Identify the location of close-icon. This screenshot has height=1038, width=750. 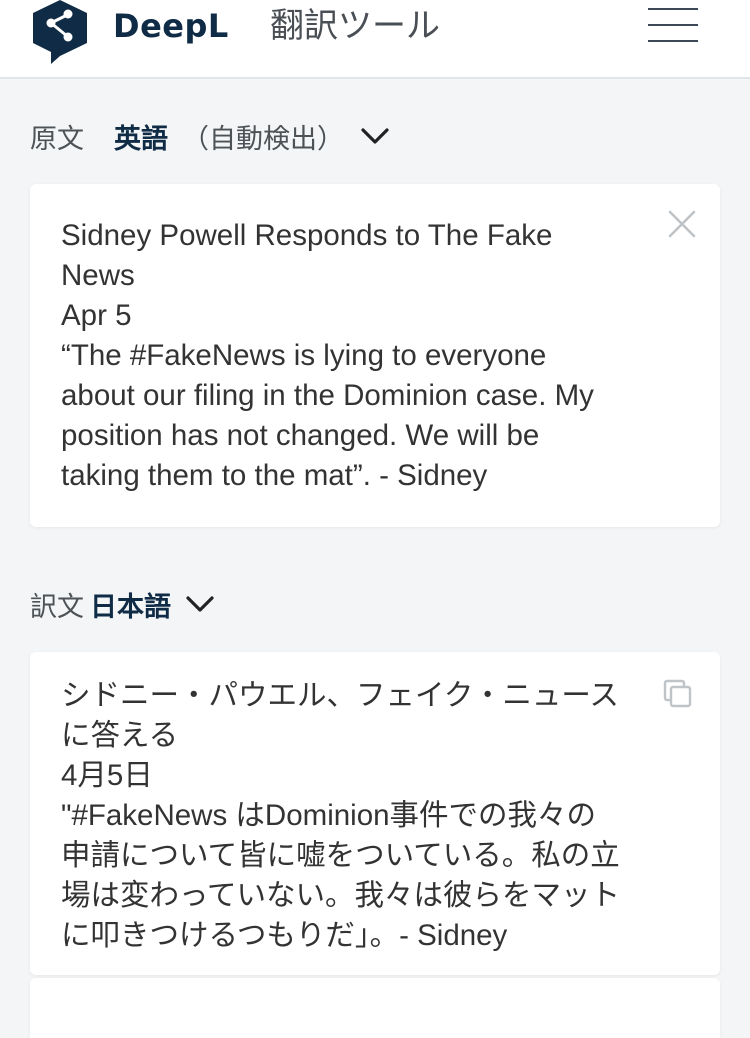
(682, 224).